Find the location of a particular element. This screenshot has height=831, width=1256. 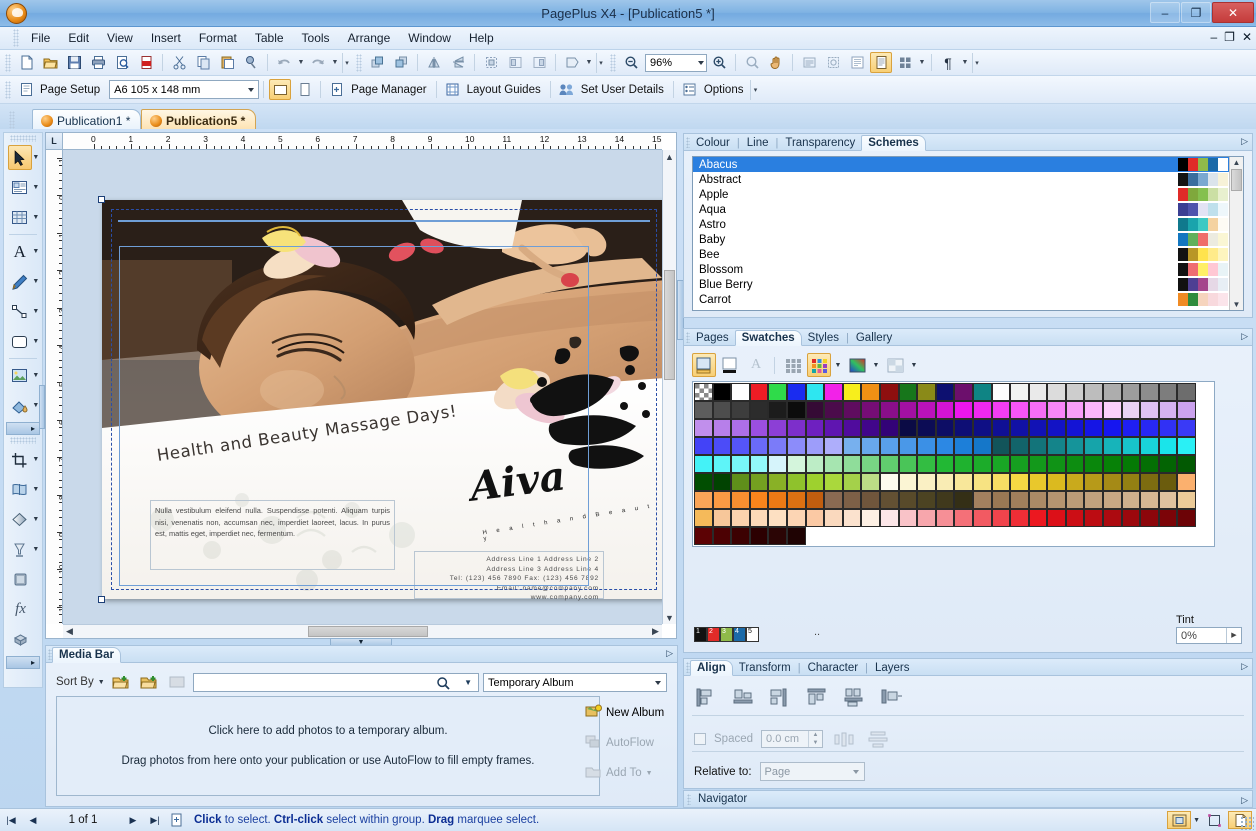

tab-pages: Pages is located at coordinates (712, 338).